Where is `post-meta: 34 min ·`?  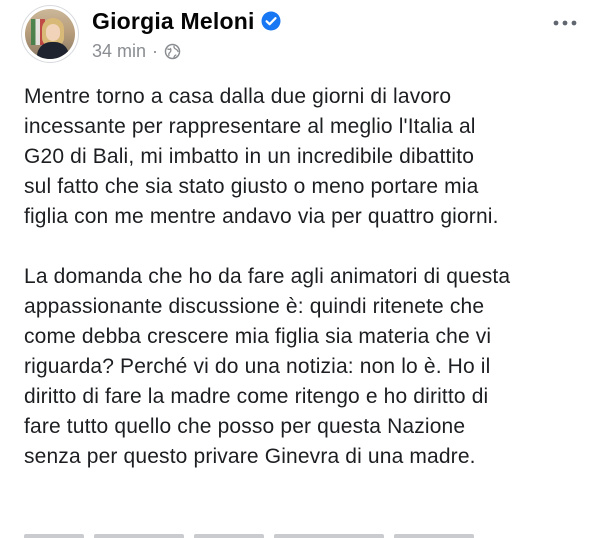 post-meta: 34 min · is located at coordinates (136, 51).